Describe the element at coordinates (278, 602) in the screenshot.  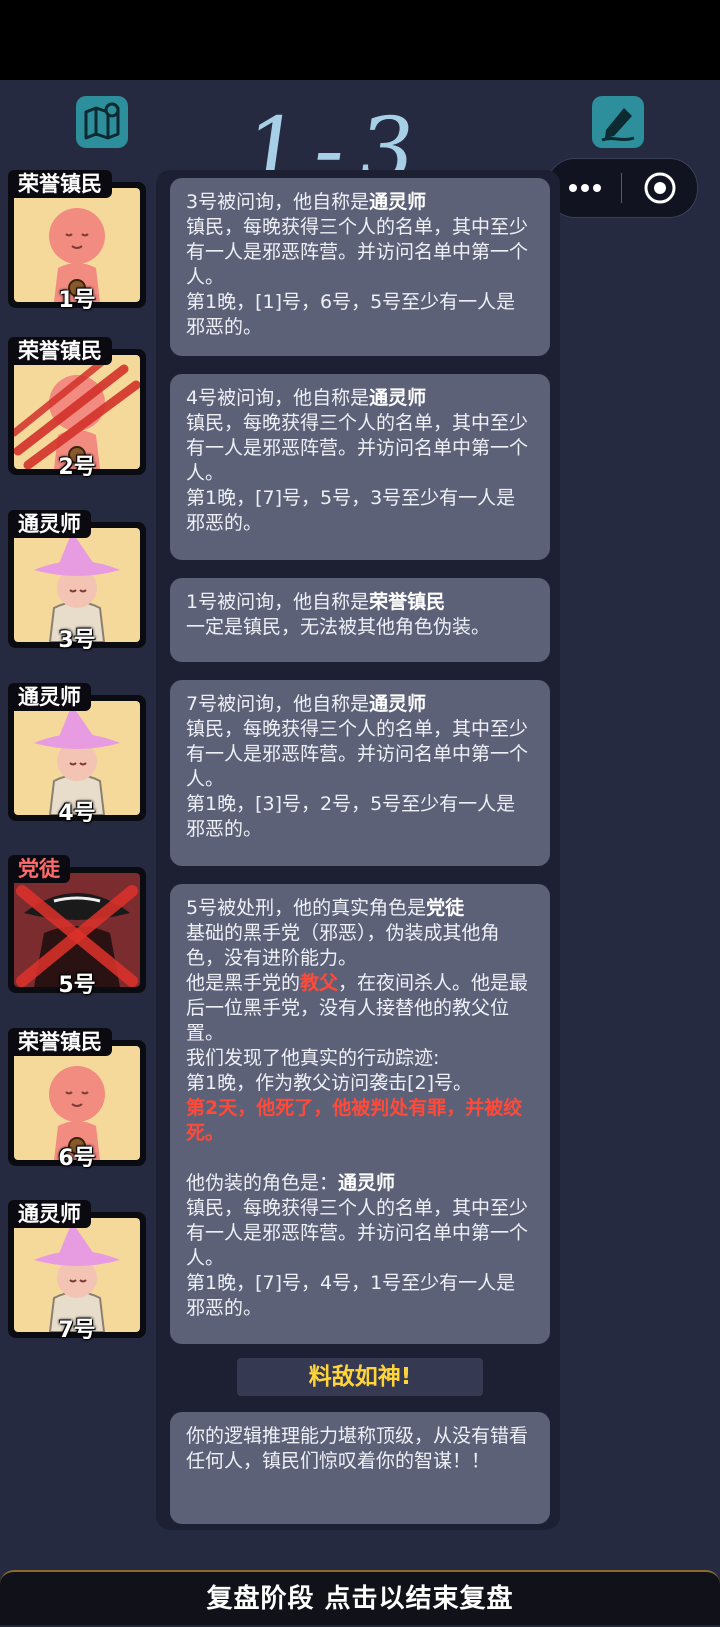
I see `claim-text: 1号被问询，他自称是` at that location.